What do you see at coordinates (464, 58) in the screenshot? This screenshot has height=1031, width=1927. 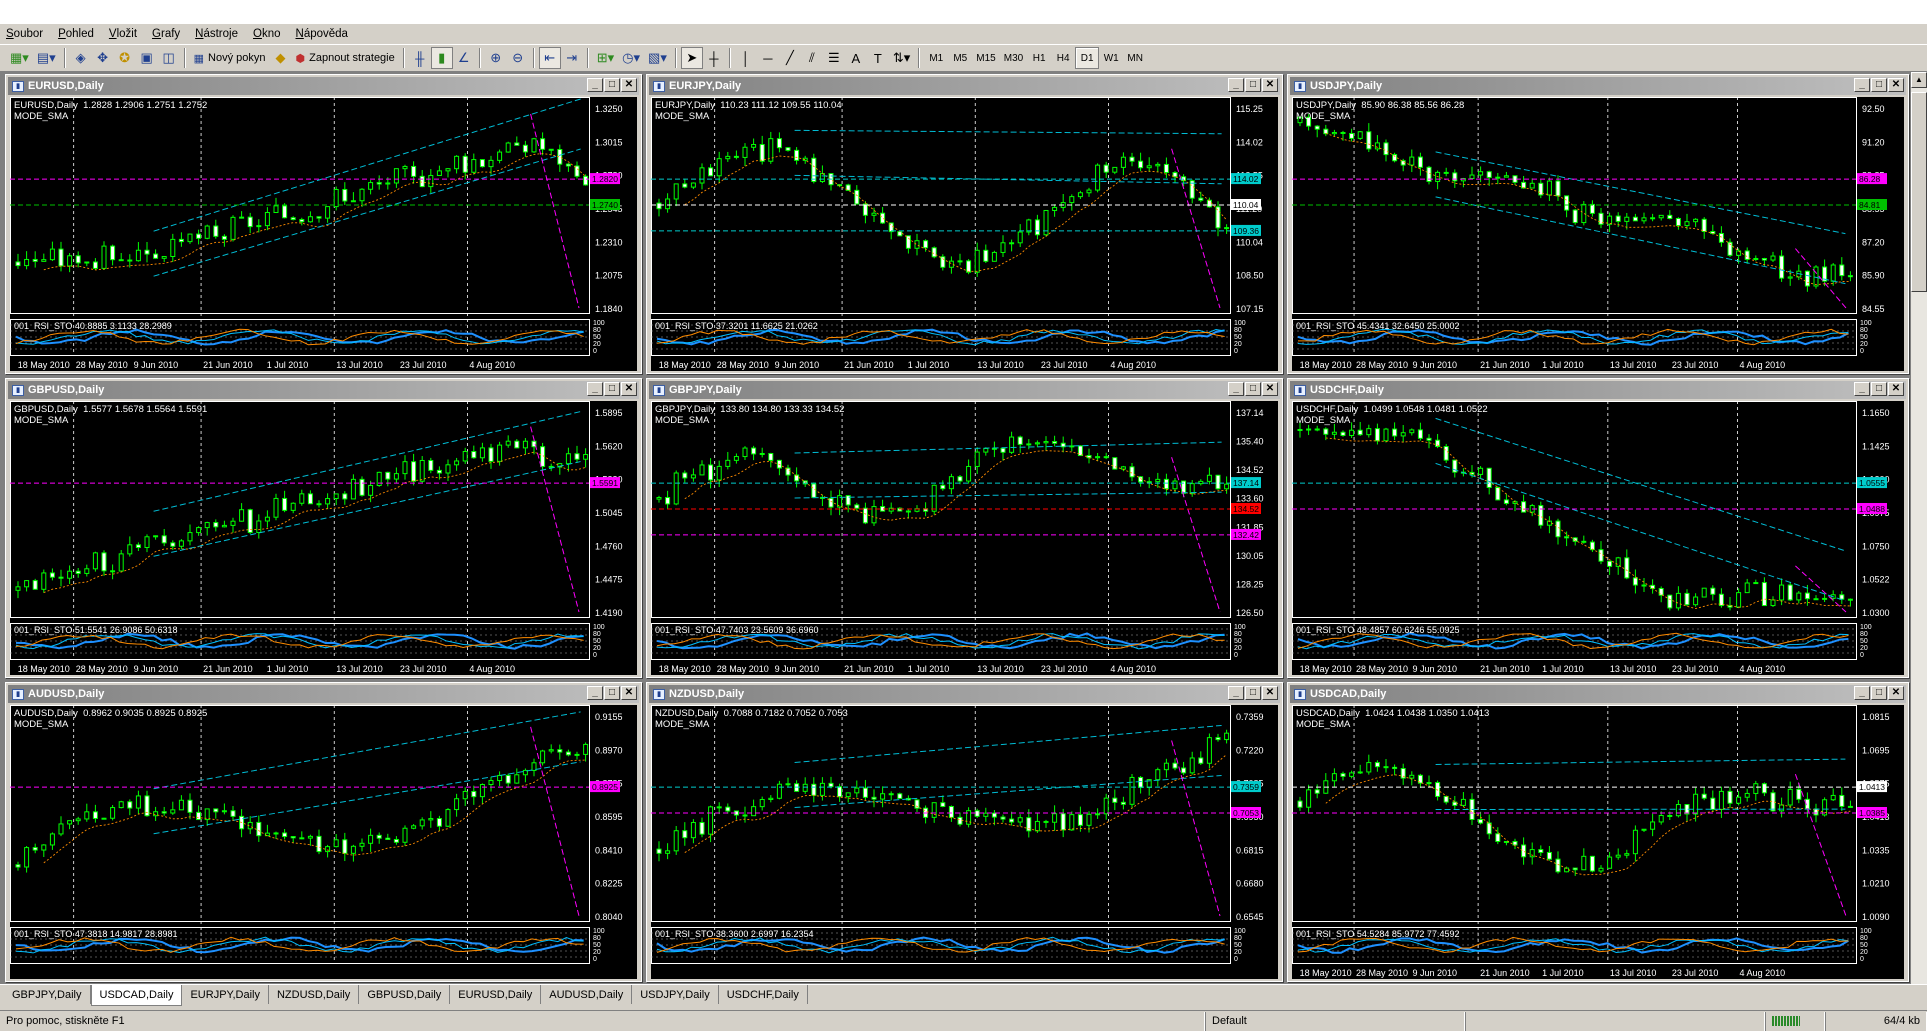 I see `line-chart-icon: ∠` at bounding box center [464, 58].